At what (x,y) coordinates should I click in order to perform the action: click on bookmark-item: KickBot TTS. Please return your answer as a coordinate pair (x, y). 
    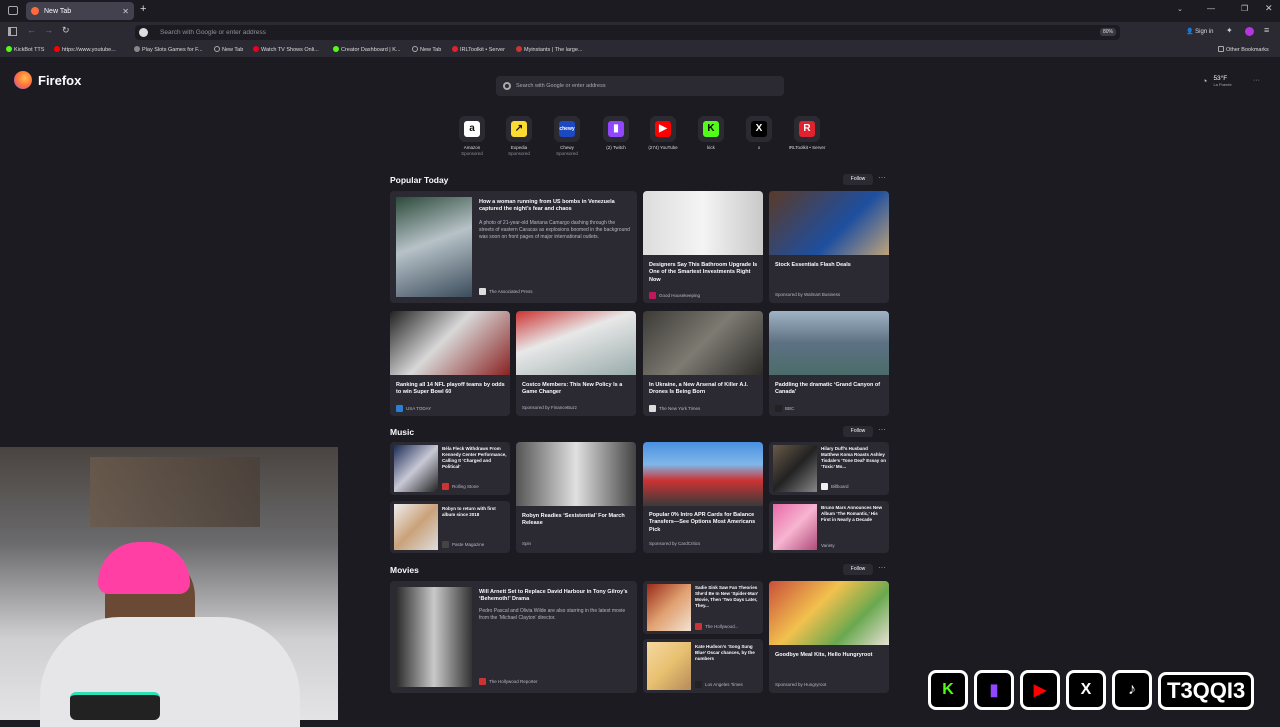
    Looking at the image, I should click on (25, 49).